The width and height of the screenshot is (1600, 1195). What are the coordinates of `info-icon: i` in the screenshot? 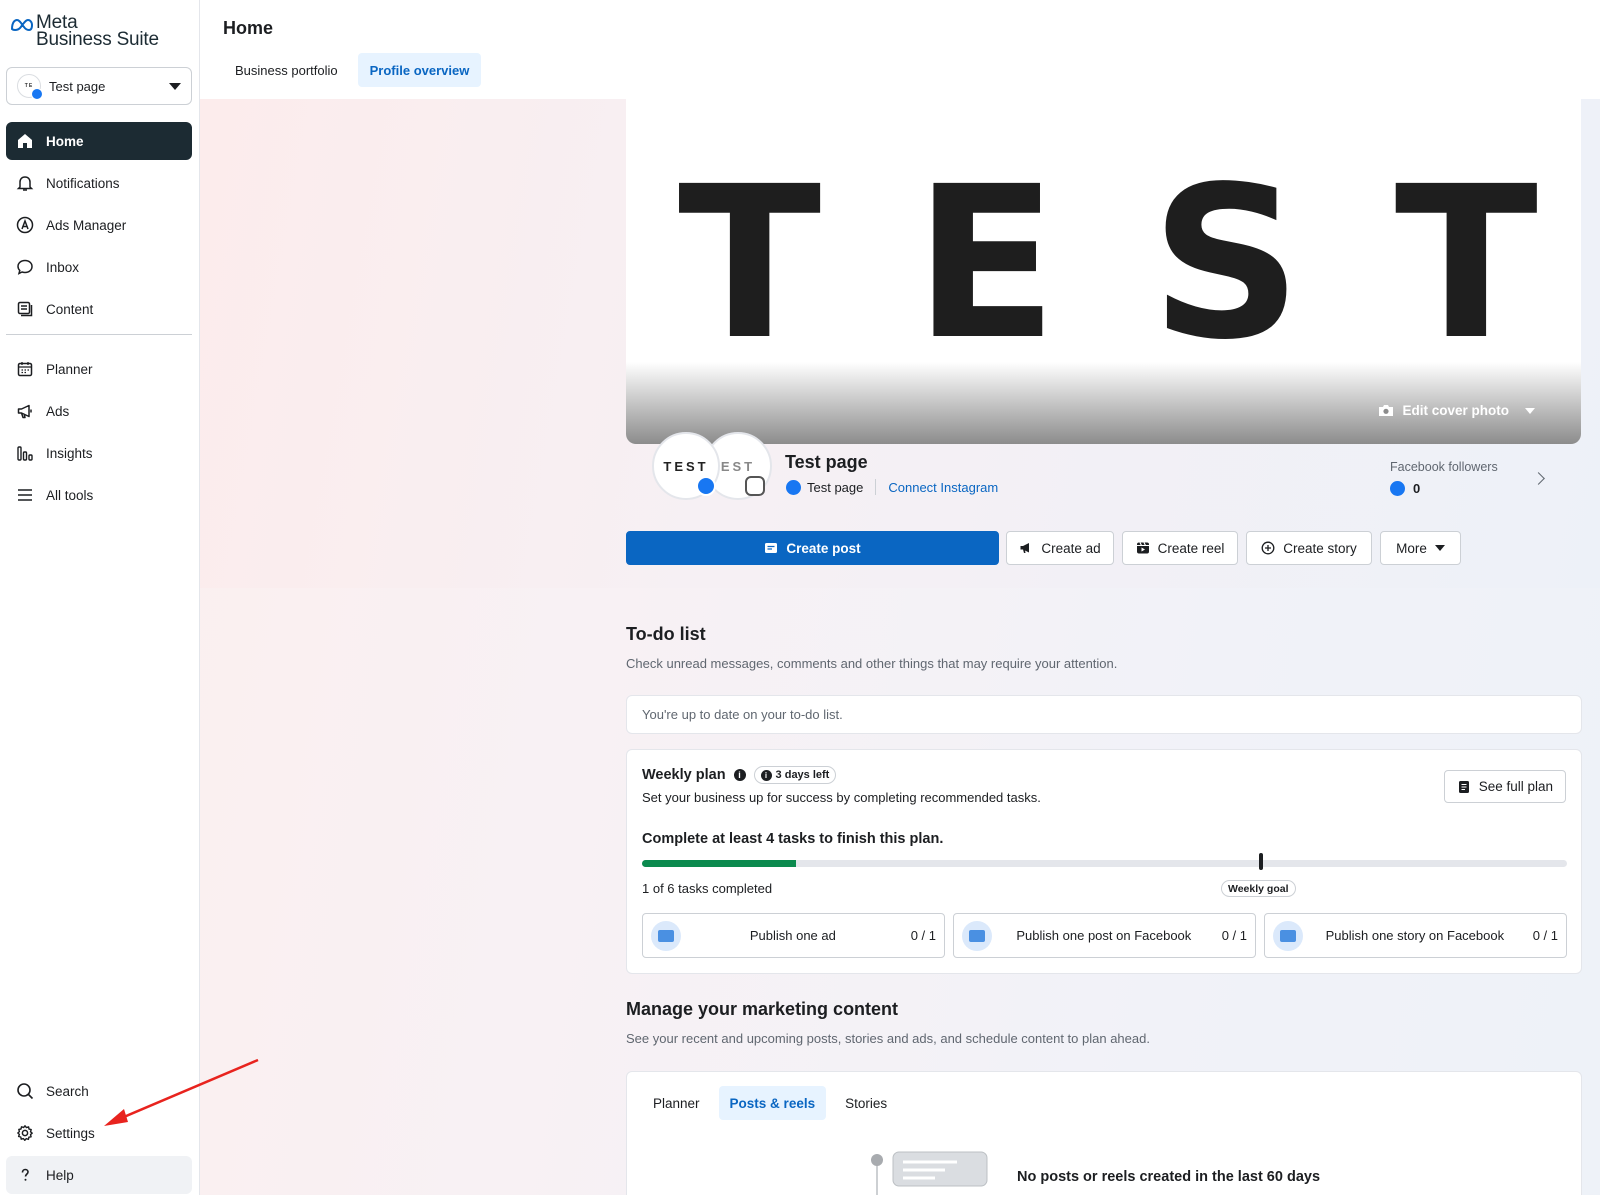 It's located at (739, 775).